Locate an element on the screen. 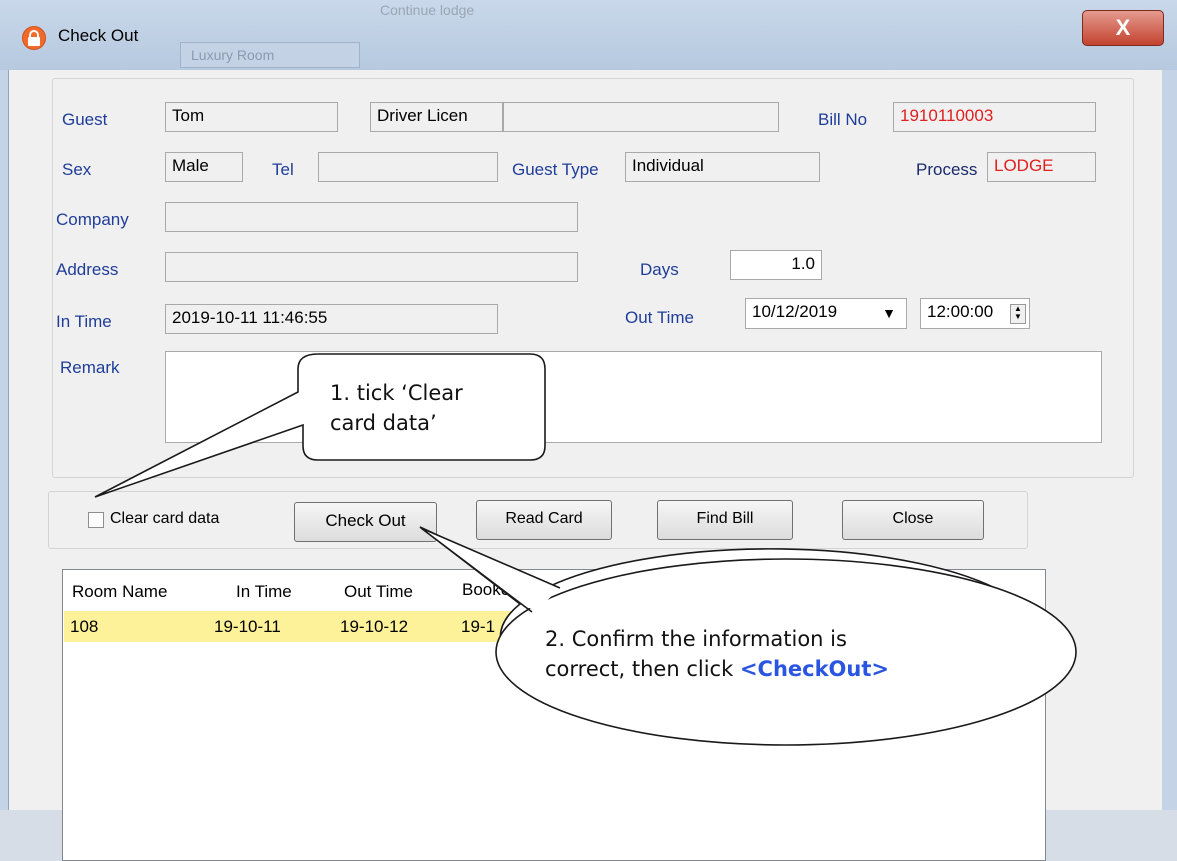 Image resolution: width=1177 pixels, height=861 pixels. callout-2-line2: correct, then click <CheckOut> is located at coordinates (785, 669).